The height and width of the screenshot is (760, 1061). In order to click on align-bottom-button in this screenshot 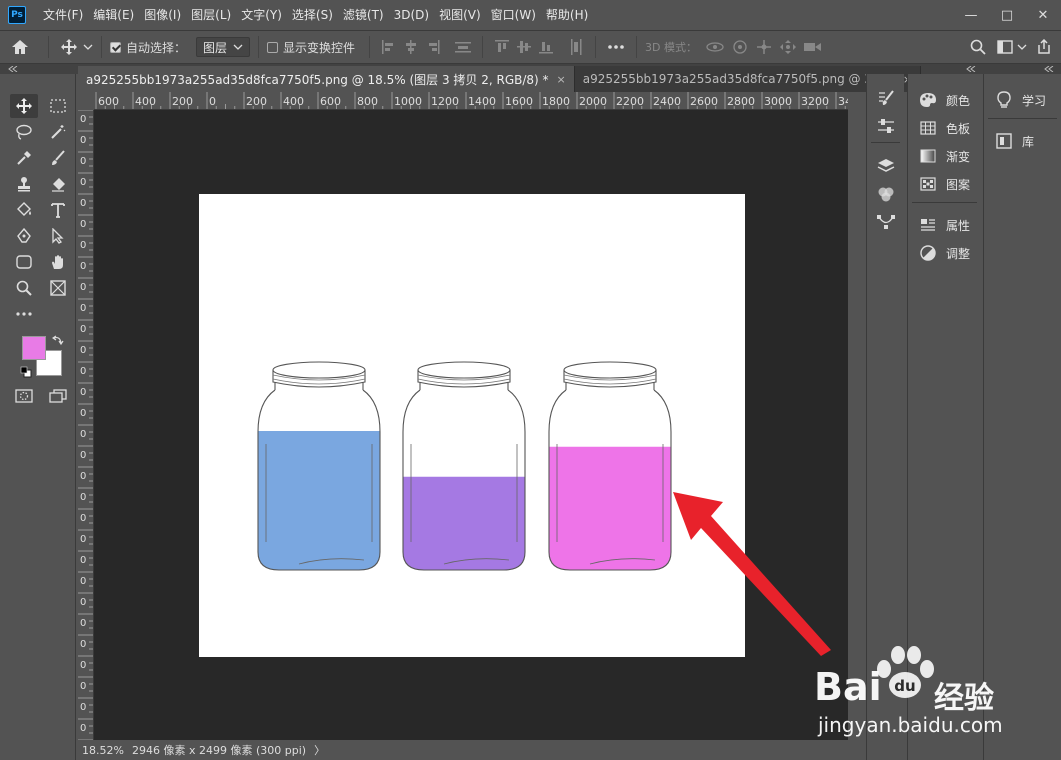, I will do `click(546, 47)`.